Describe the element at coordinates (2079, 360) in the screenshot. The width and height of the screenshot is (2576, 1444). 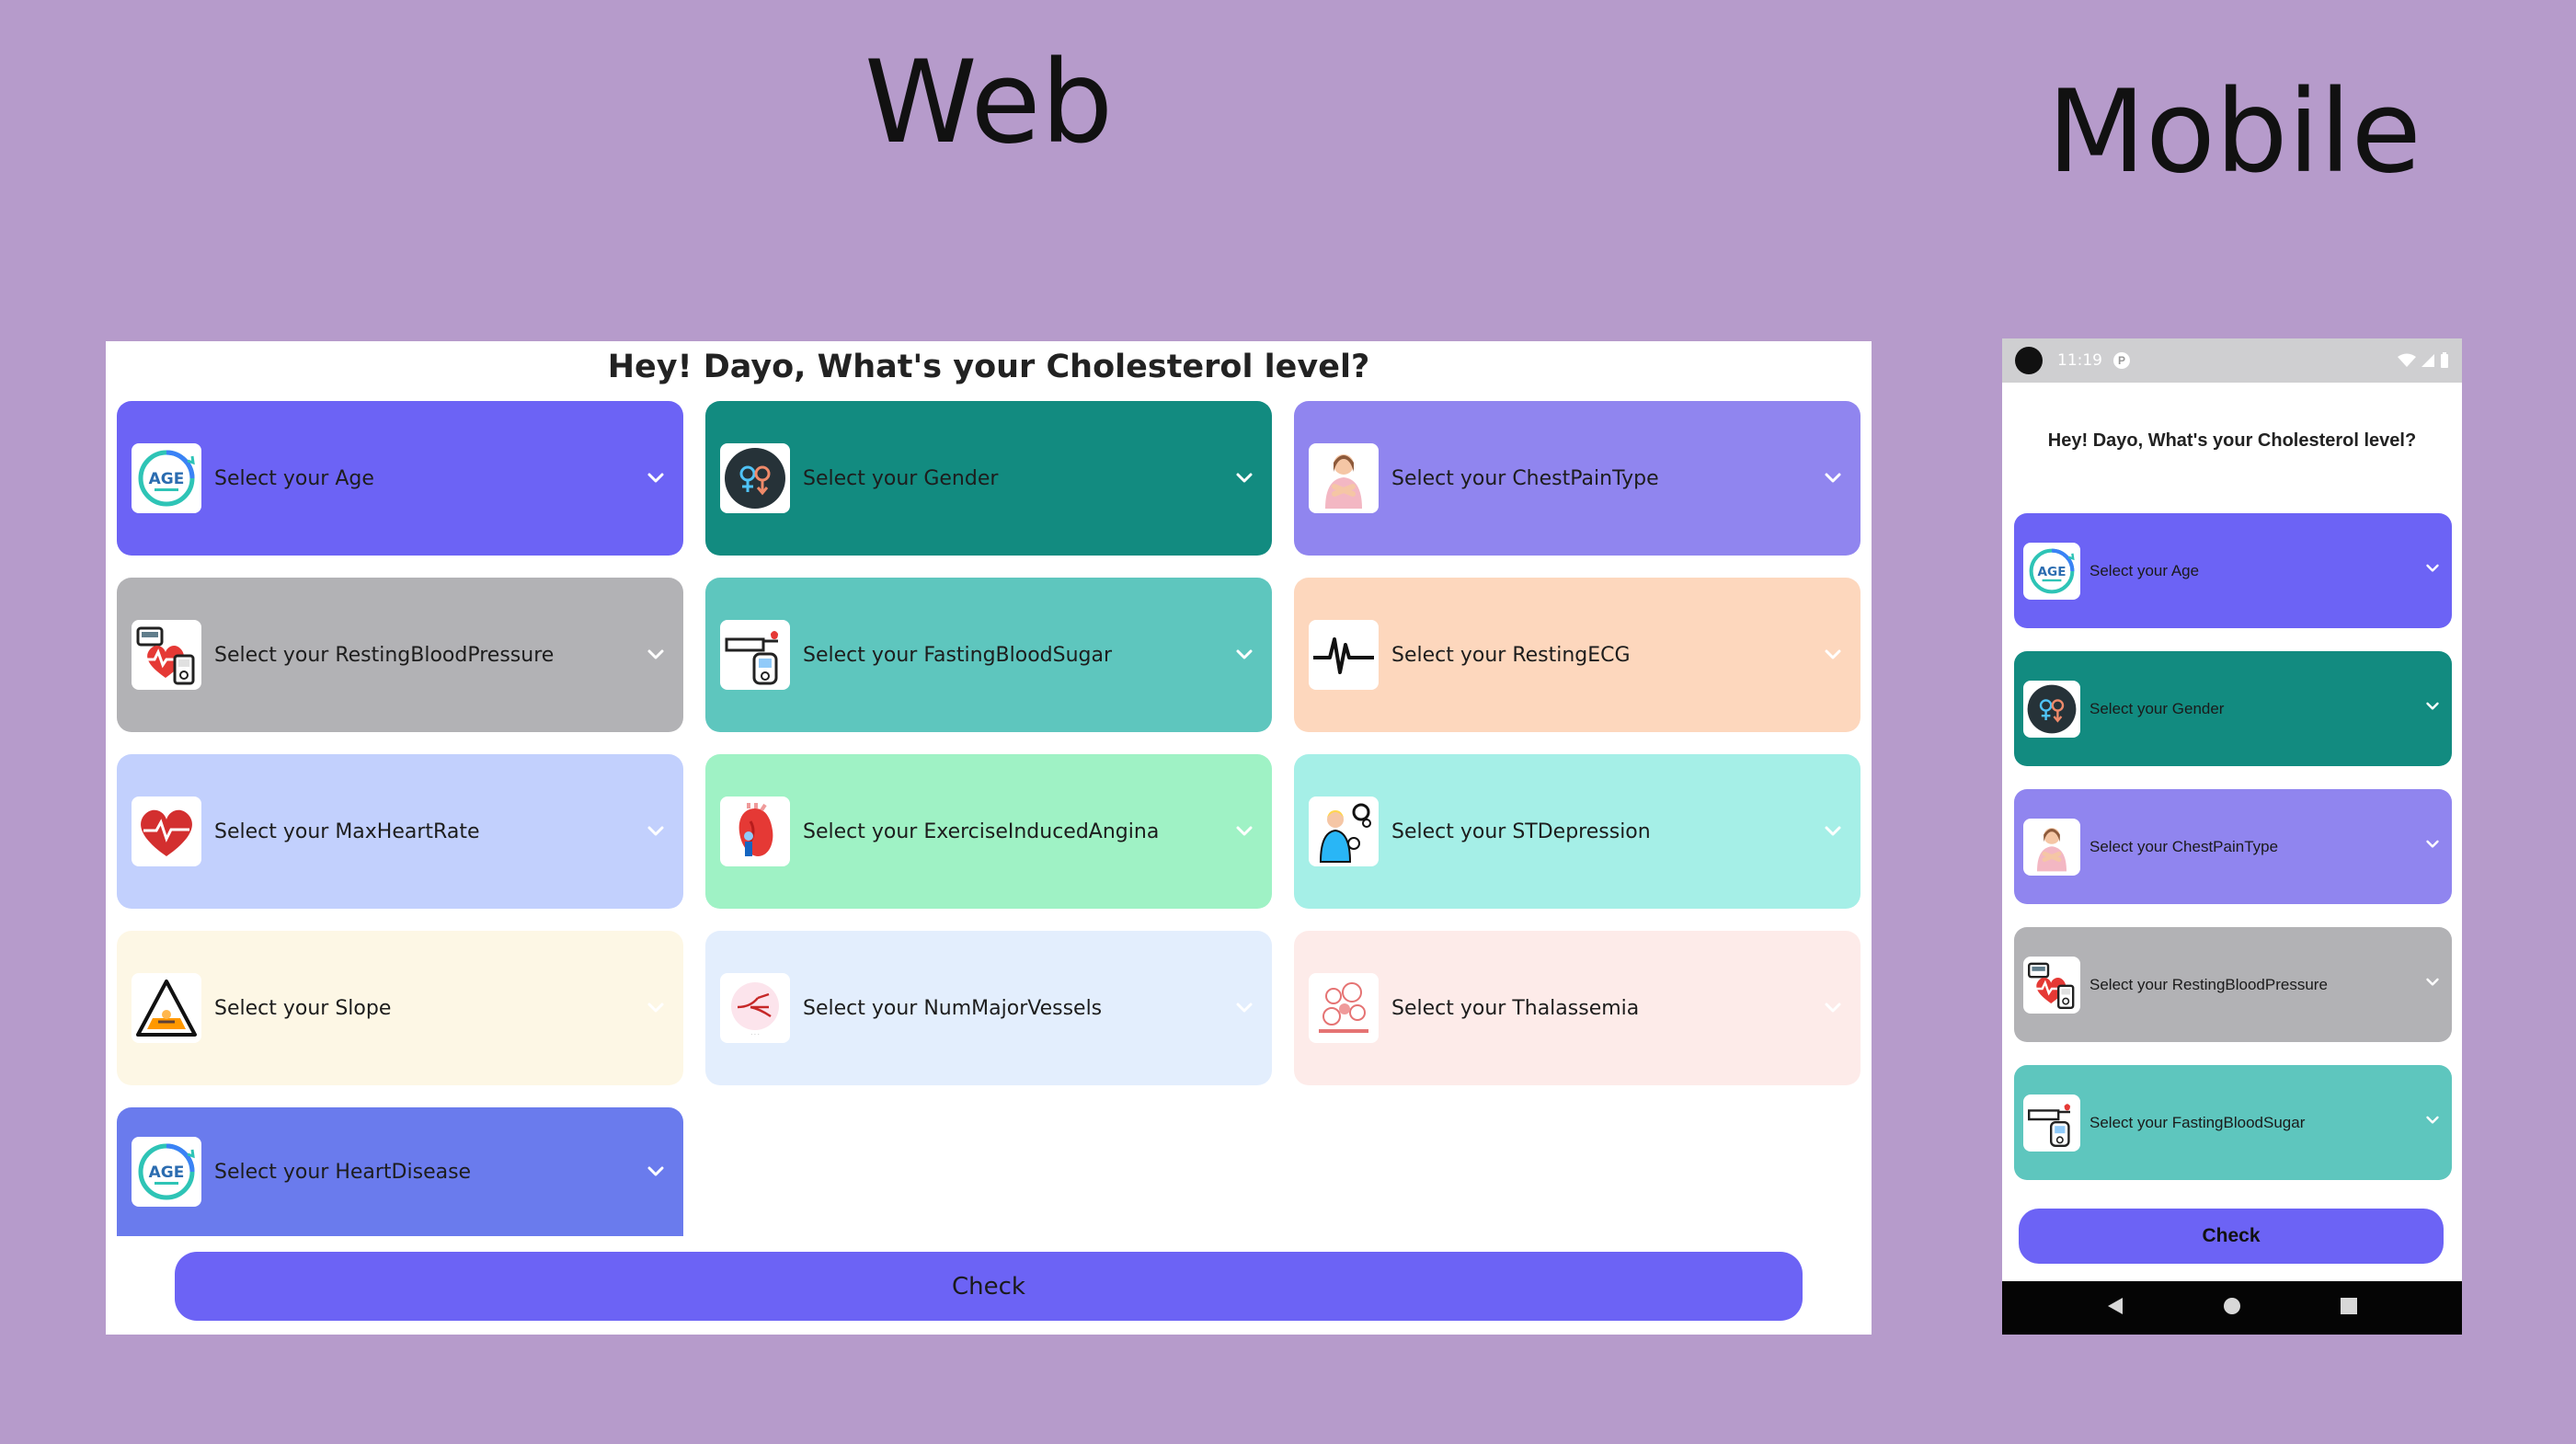
I see `status-time: 11:19` at that location.